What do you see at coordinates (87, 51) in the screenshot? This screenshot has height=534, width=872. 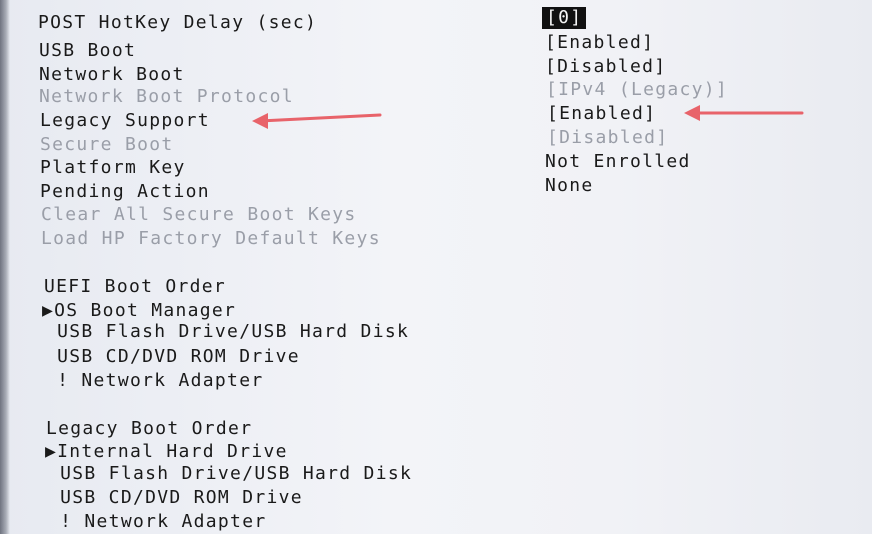 I see `usb-boot-label: USB Boot` at bounding box center [87, 51].